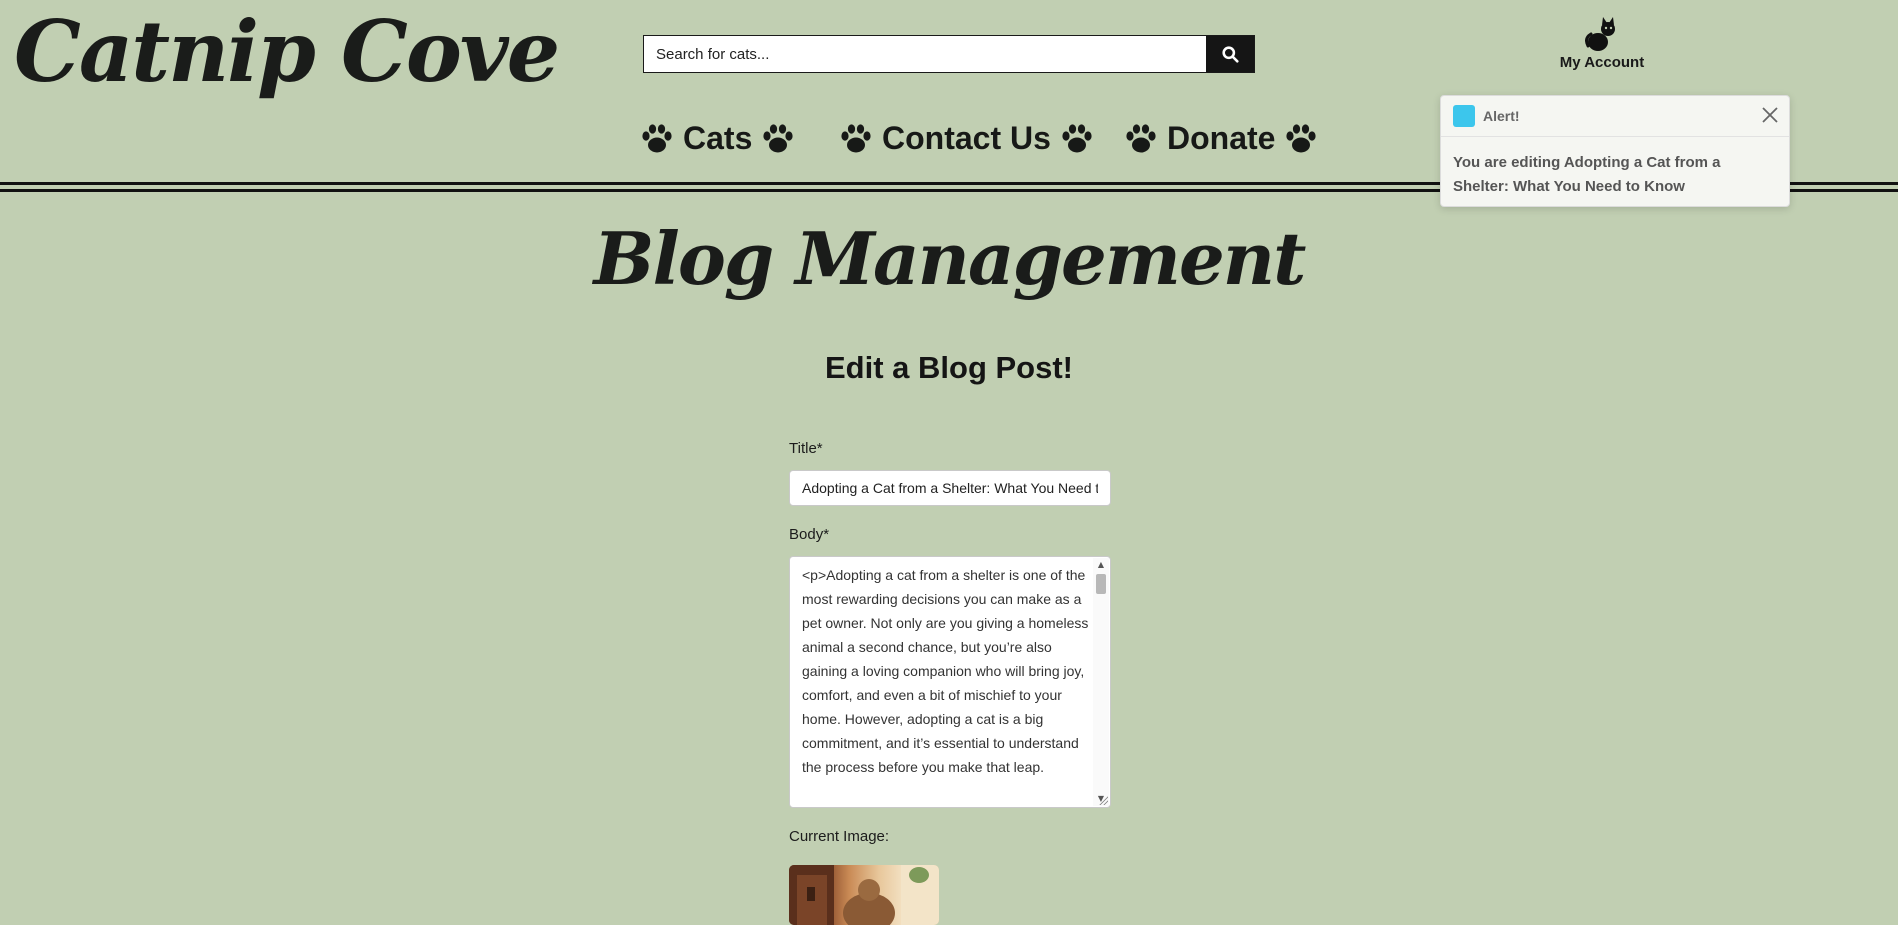 The image size is (1898, 925). I want to click on resize-handle-icon, so click(1103, 800).